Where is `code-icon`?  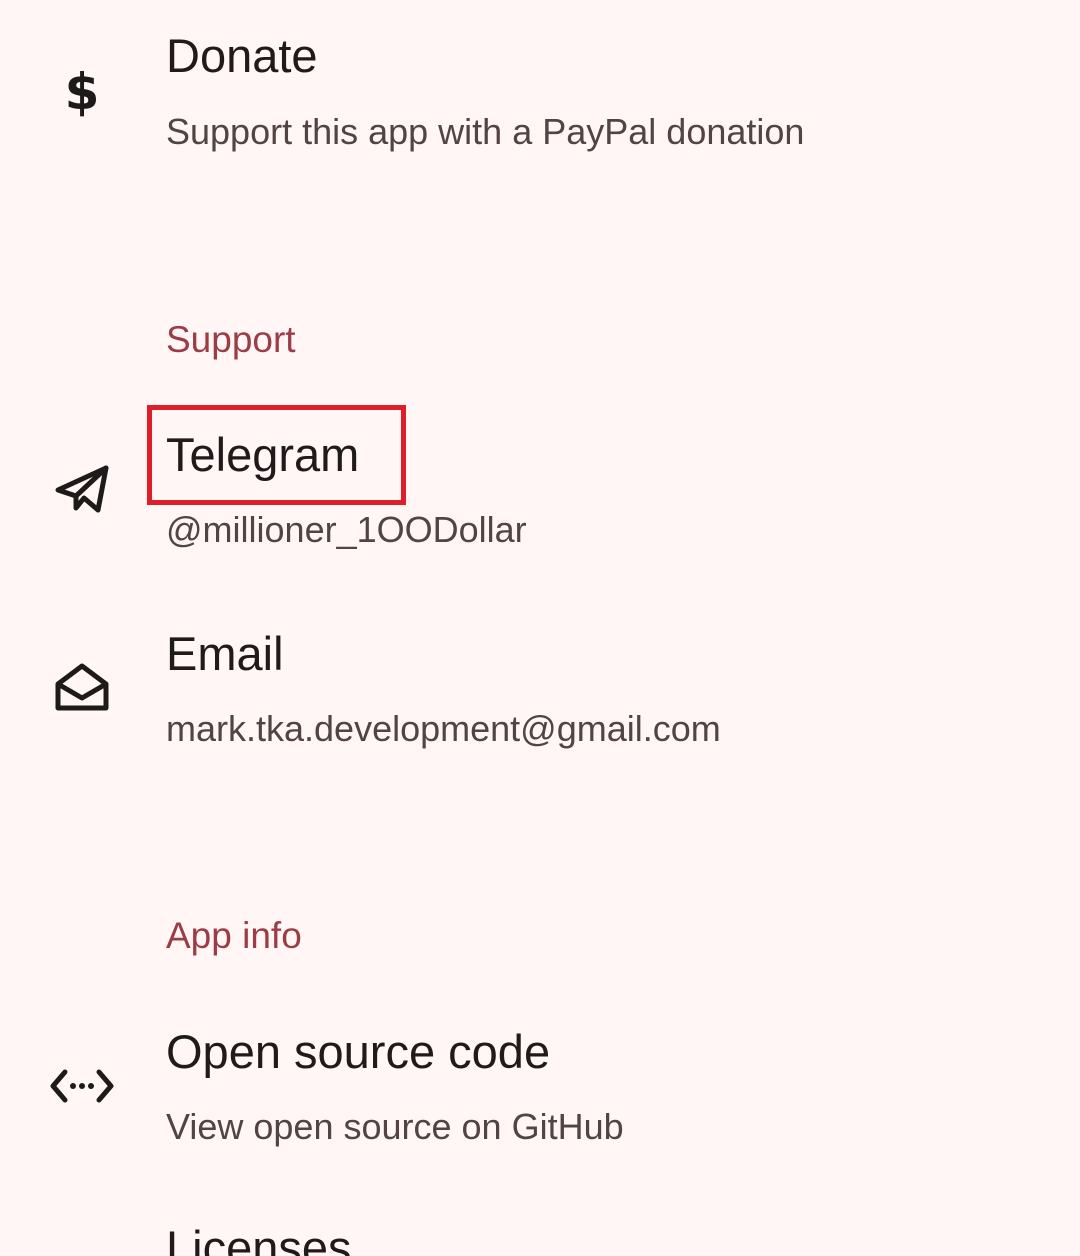
code-icon is located at coordinates (82, 1086).